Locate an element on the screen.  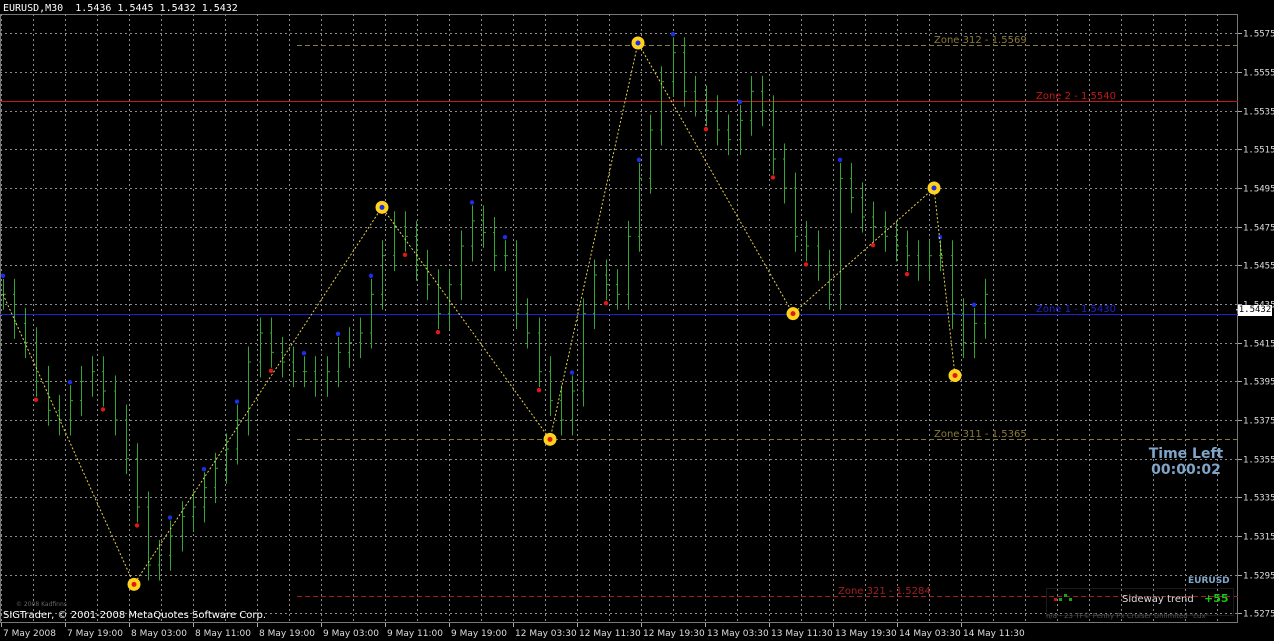
chart-header: EURUSD,M30 1.5436 1.5445 1.5432 1.5432 is located at coordinates (120, 8).